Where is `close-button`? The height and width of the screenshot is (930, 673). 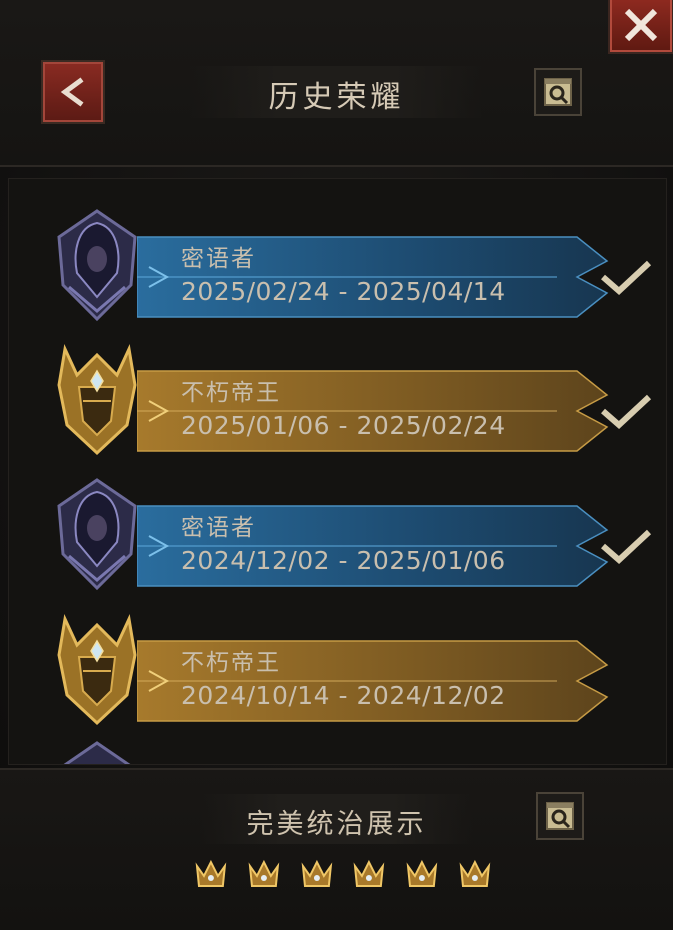
close-button is located at coordinates (640, 27).